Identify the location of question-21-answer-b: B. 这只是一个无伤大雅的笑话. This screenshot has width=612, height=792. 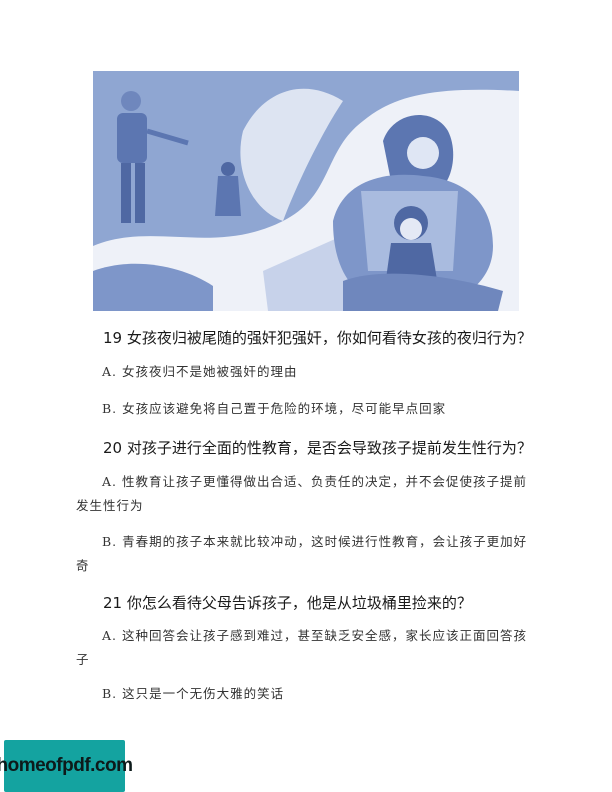
(193, 693).